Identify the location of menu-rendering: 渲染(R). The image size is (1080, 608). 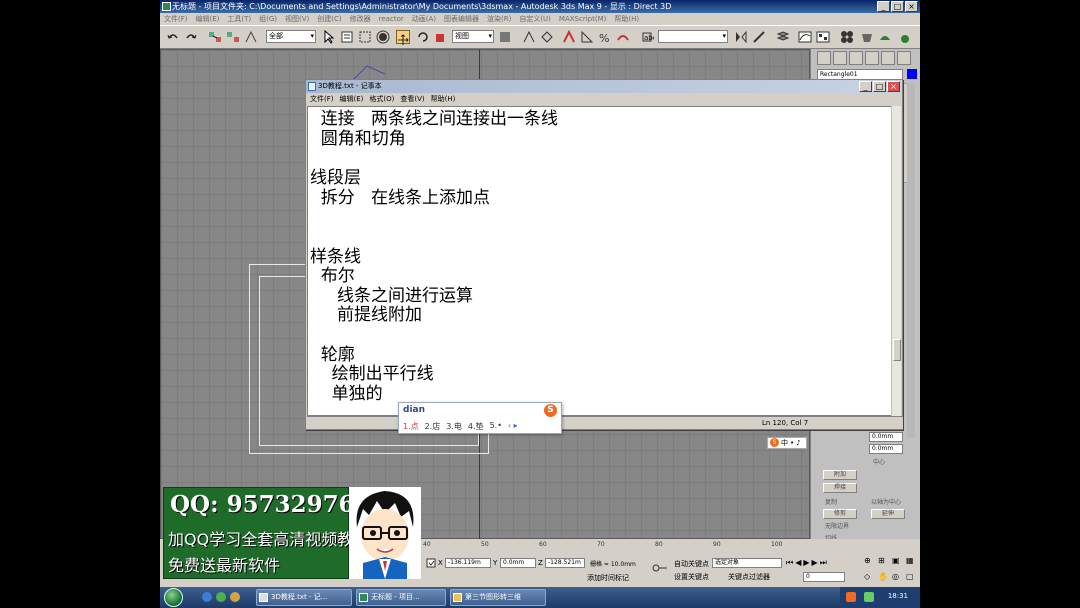
(499, 19).